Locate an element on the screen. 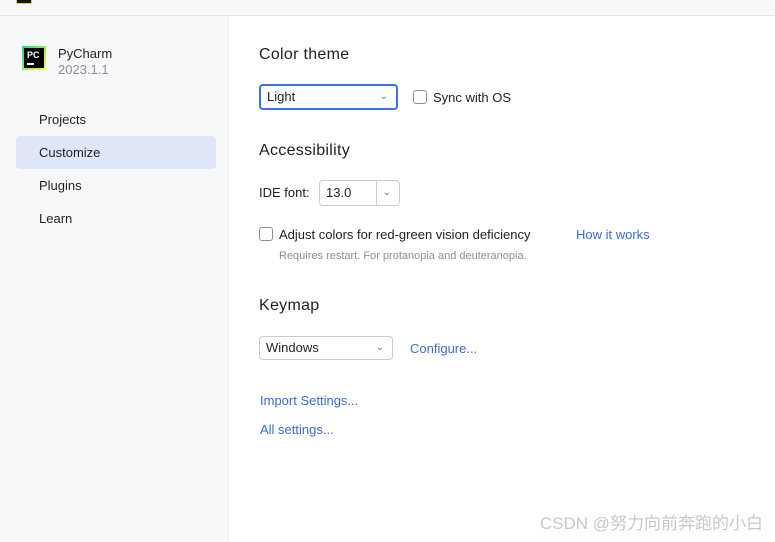 The height and width of the screenshot is (542, 775). ide-font-label: IDE font: is located at coordinates (284, 192).